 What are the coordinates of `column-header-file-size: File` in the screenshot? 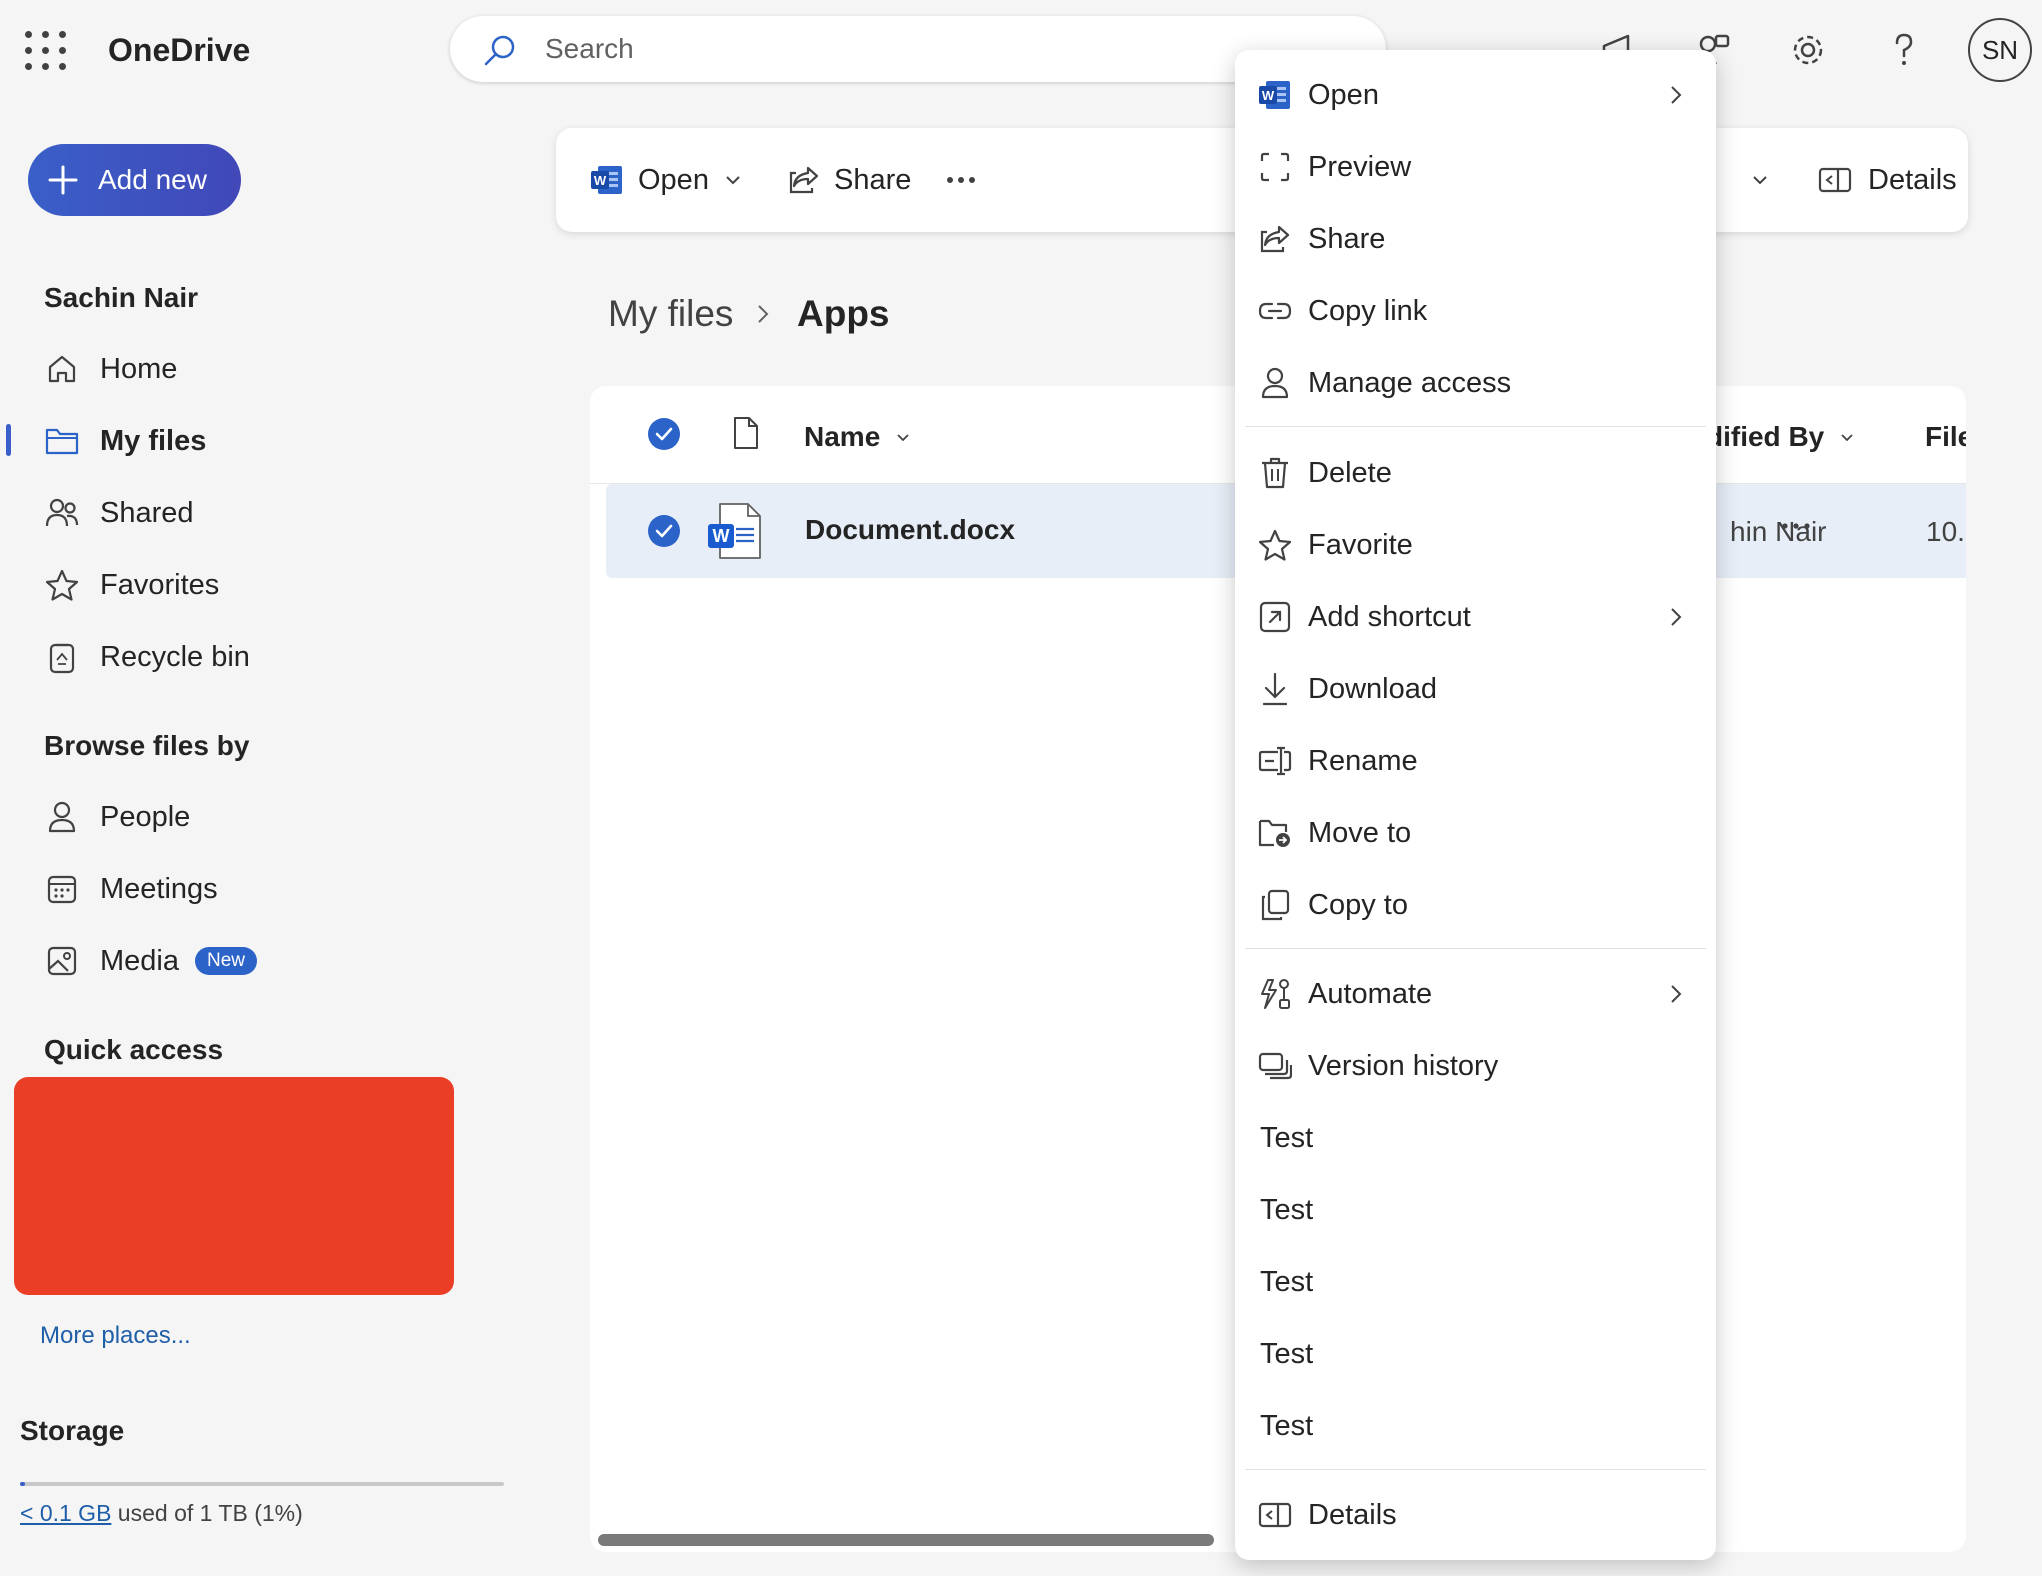 It's located at (1945, 437).